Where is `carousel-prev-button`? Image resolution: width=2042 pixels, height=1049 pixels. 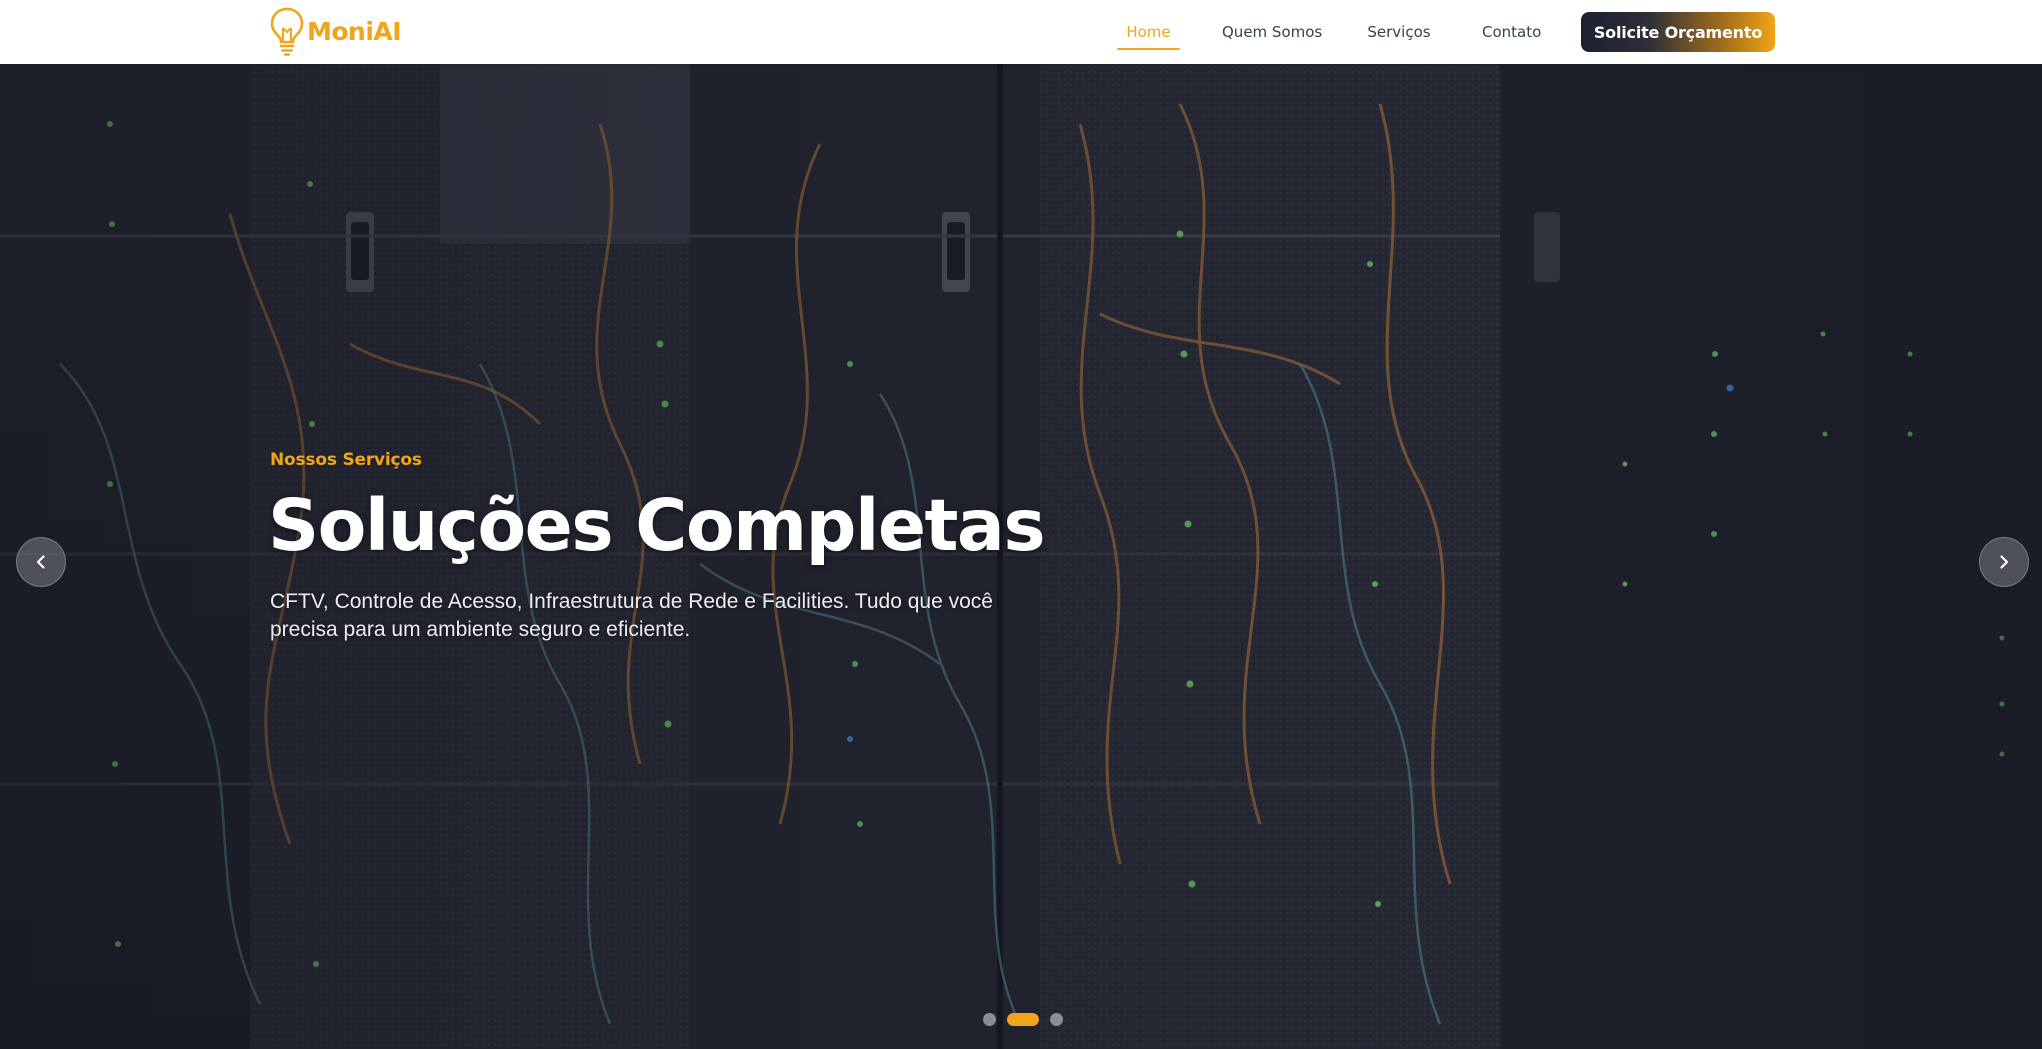 carousel-prev-button is located at coordinates (41, 562).